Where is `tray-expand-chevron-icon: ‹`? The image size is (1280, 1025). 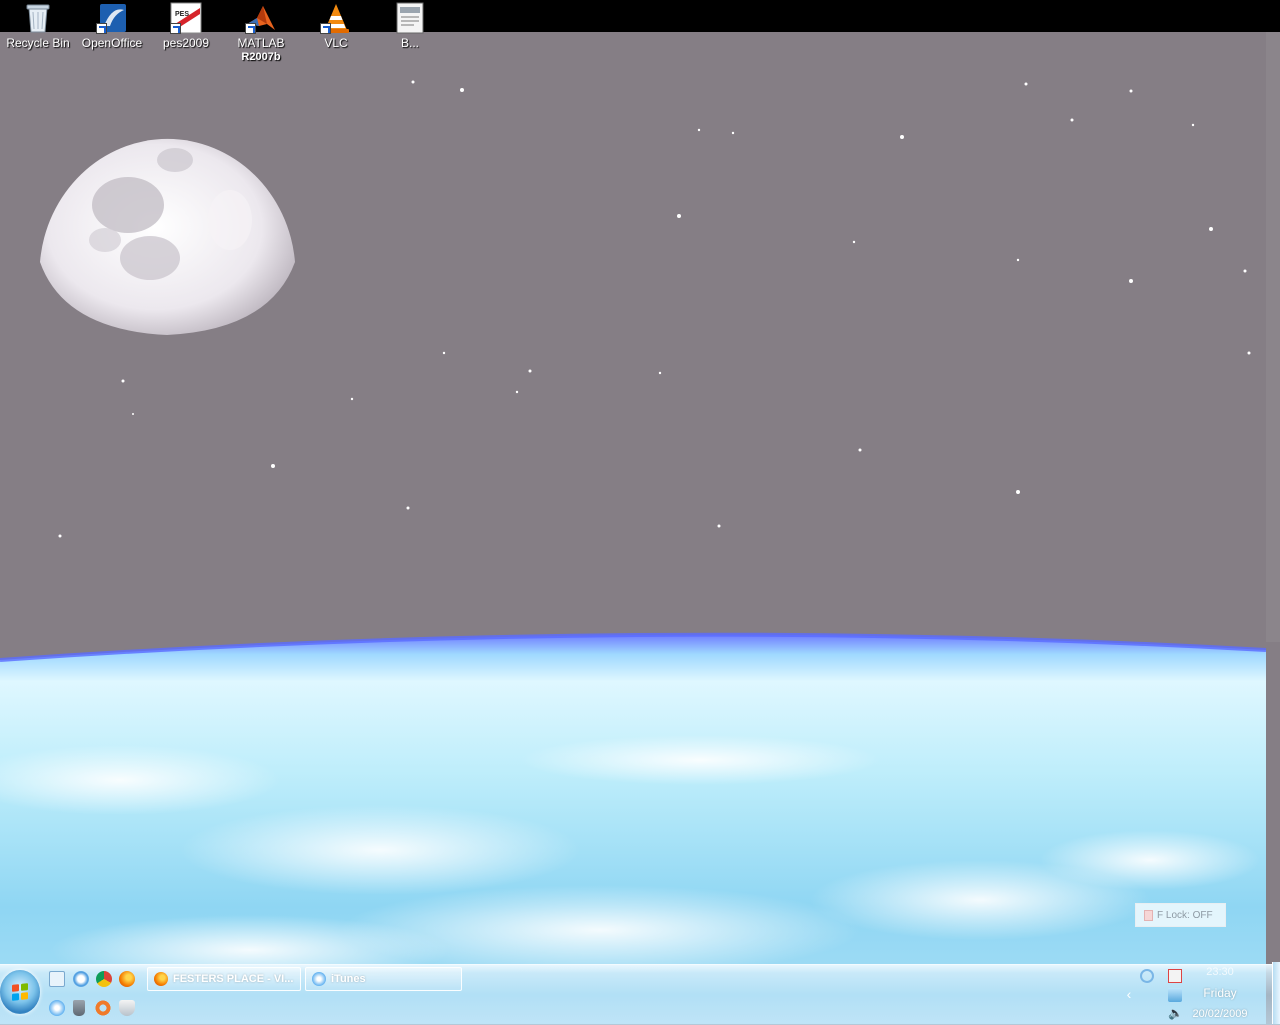
tray-expand-chevron-icon: ‹ is located at coordinates (1129, 994).